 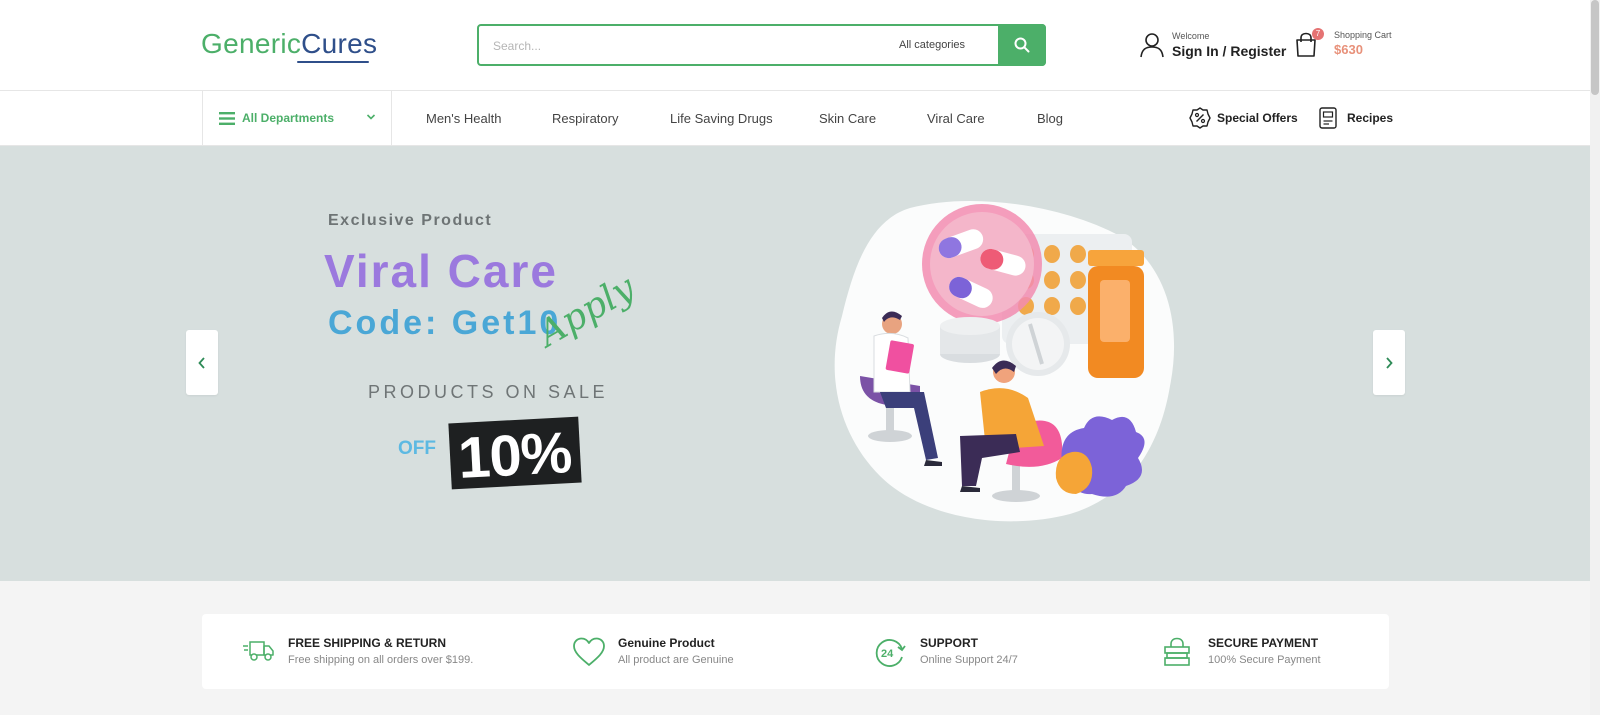 I want to click on logo-underline, so click(x=333, y=62).